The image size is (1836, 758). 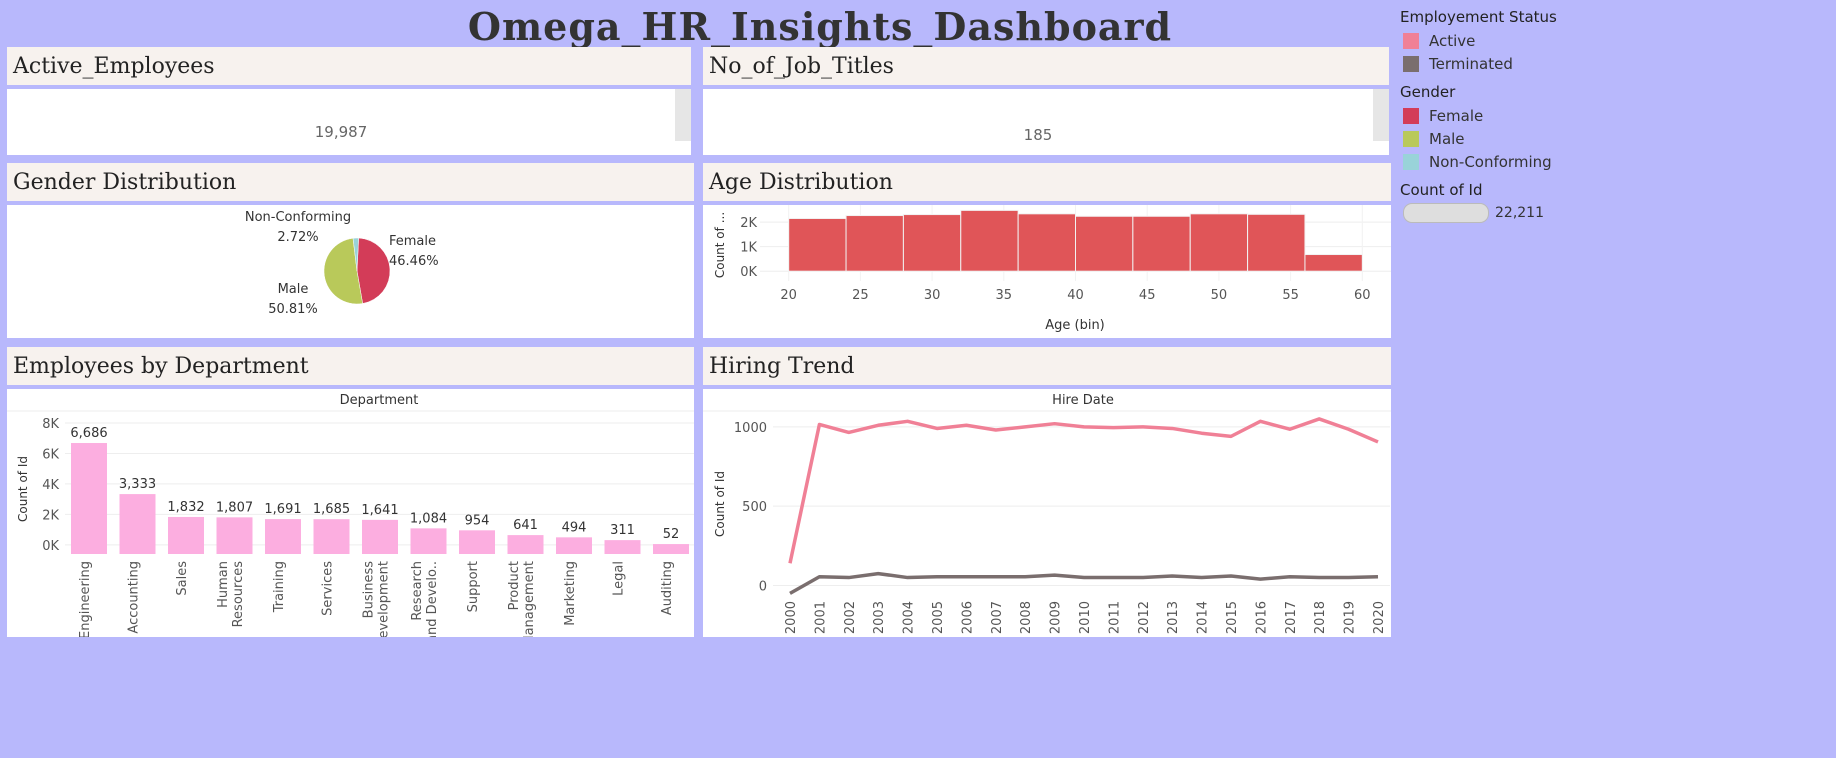 What do you see at coordinates (1147, 295) in the screenshot?
I see `x-tick-label: 45` at bounding box center [1147, 295].